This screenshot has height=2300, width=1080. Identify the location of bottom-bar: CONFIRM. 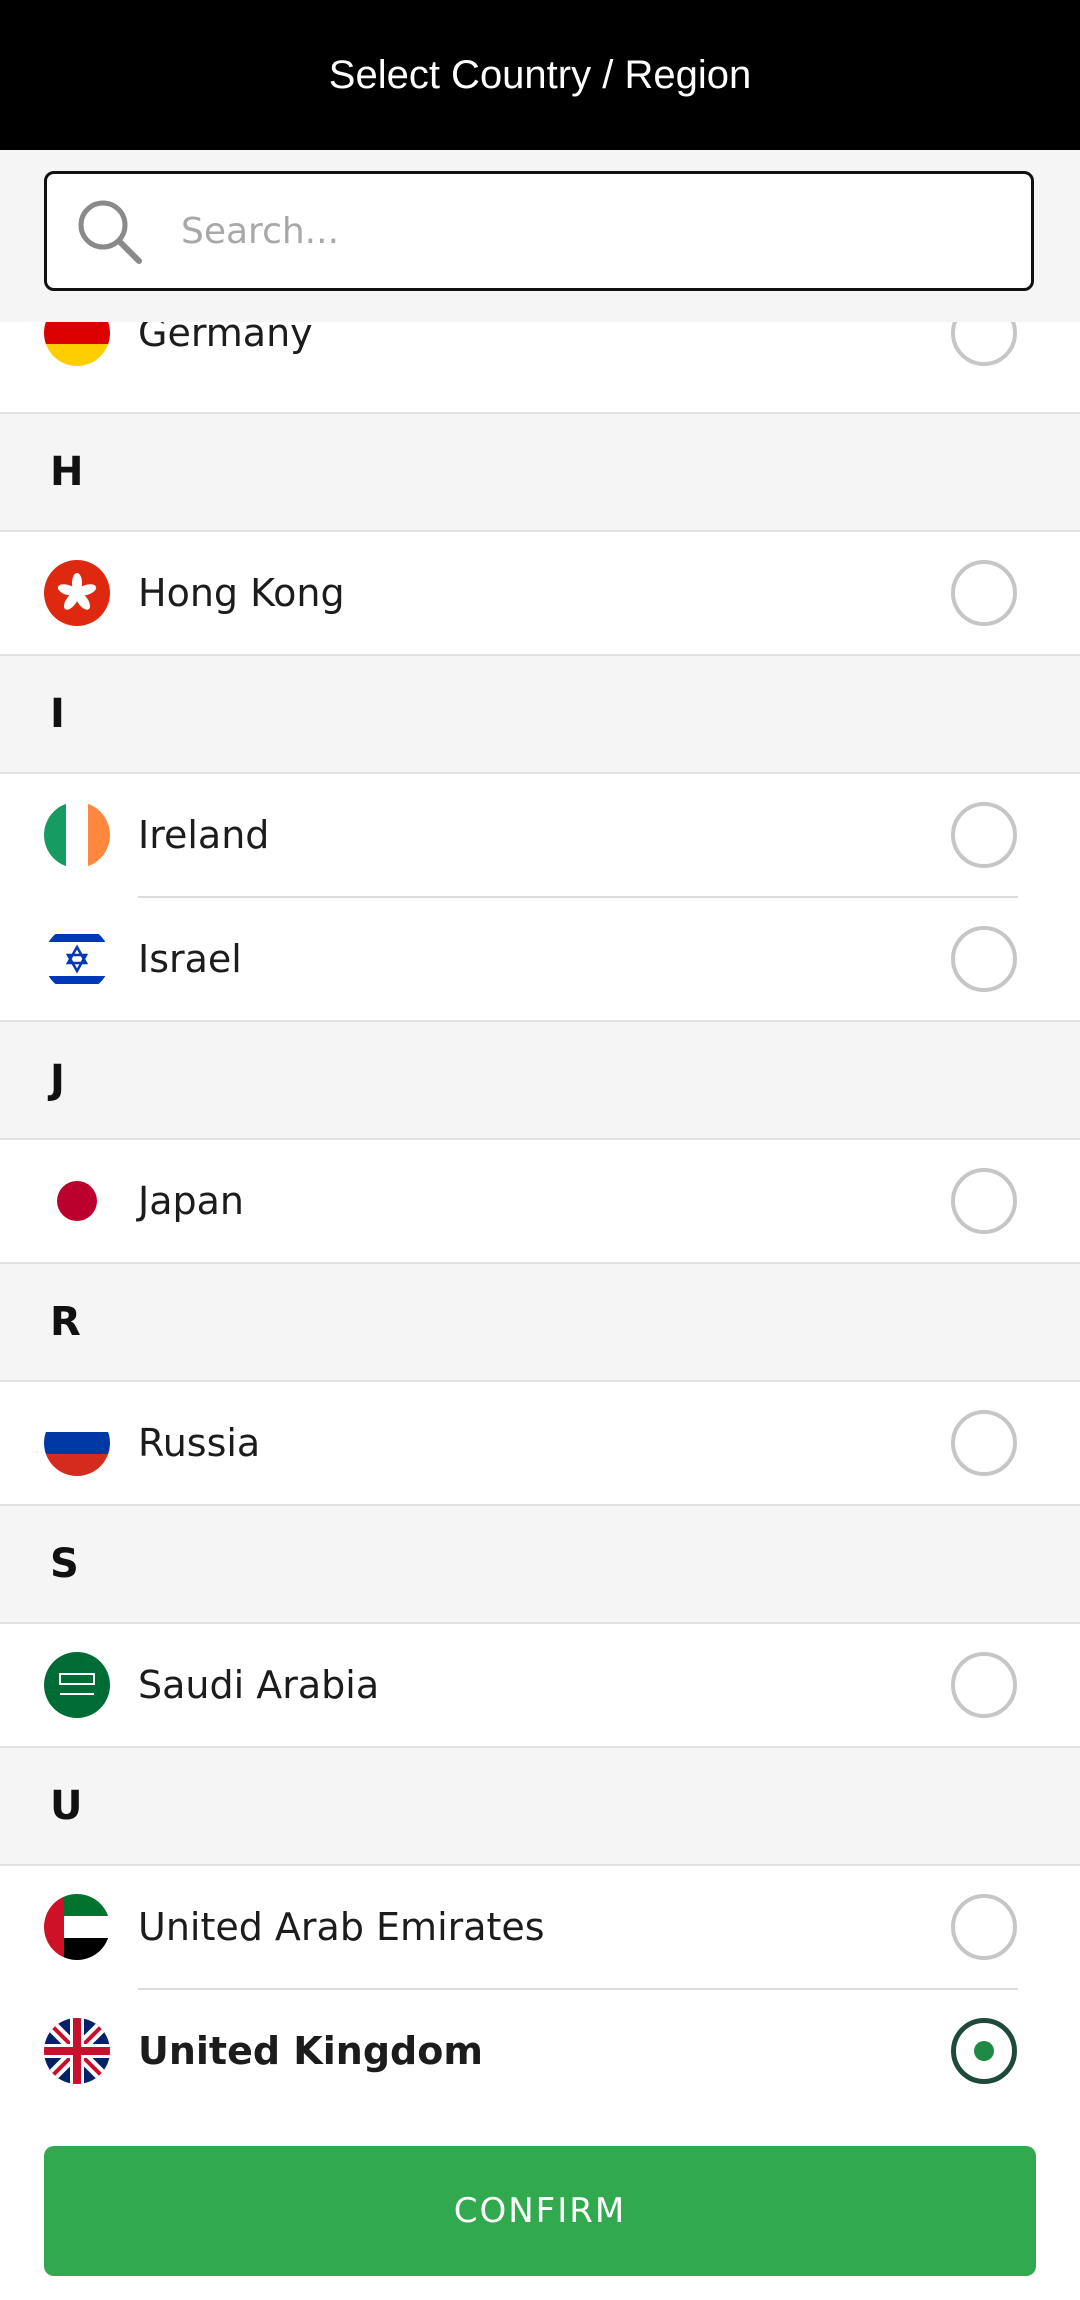
(540, 2211).